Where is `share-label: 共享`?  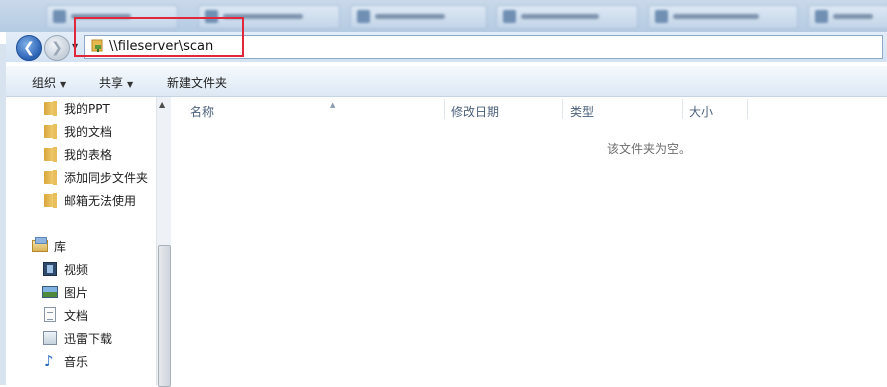 share-label: 共享 is located at coordinates (111, 83).